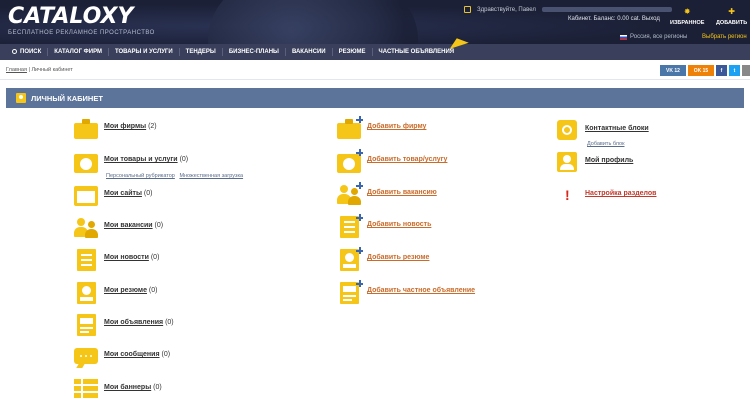  Describe the element at coordinates (383, 259) in the screenshot. I see `add-resume-link: Добавить резюме` at that location.